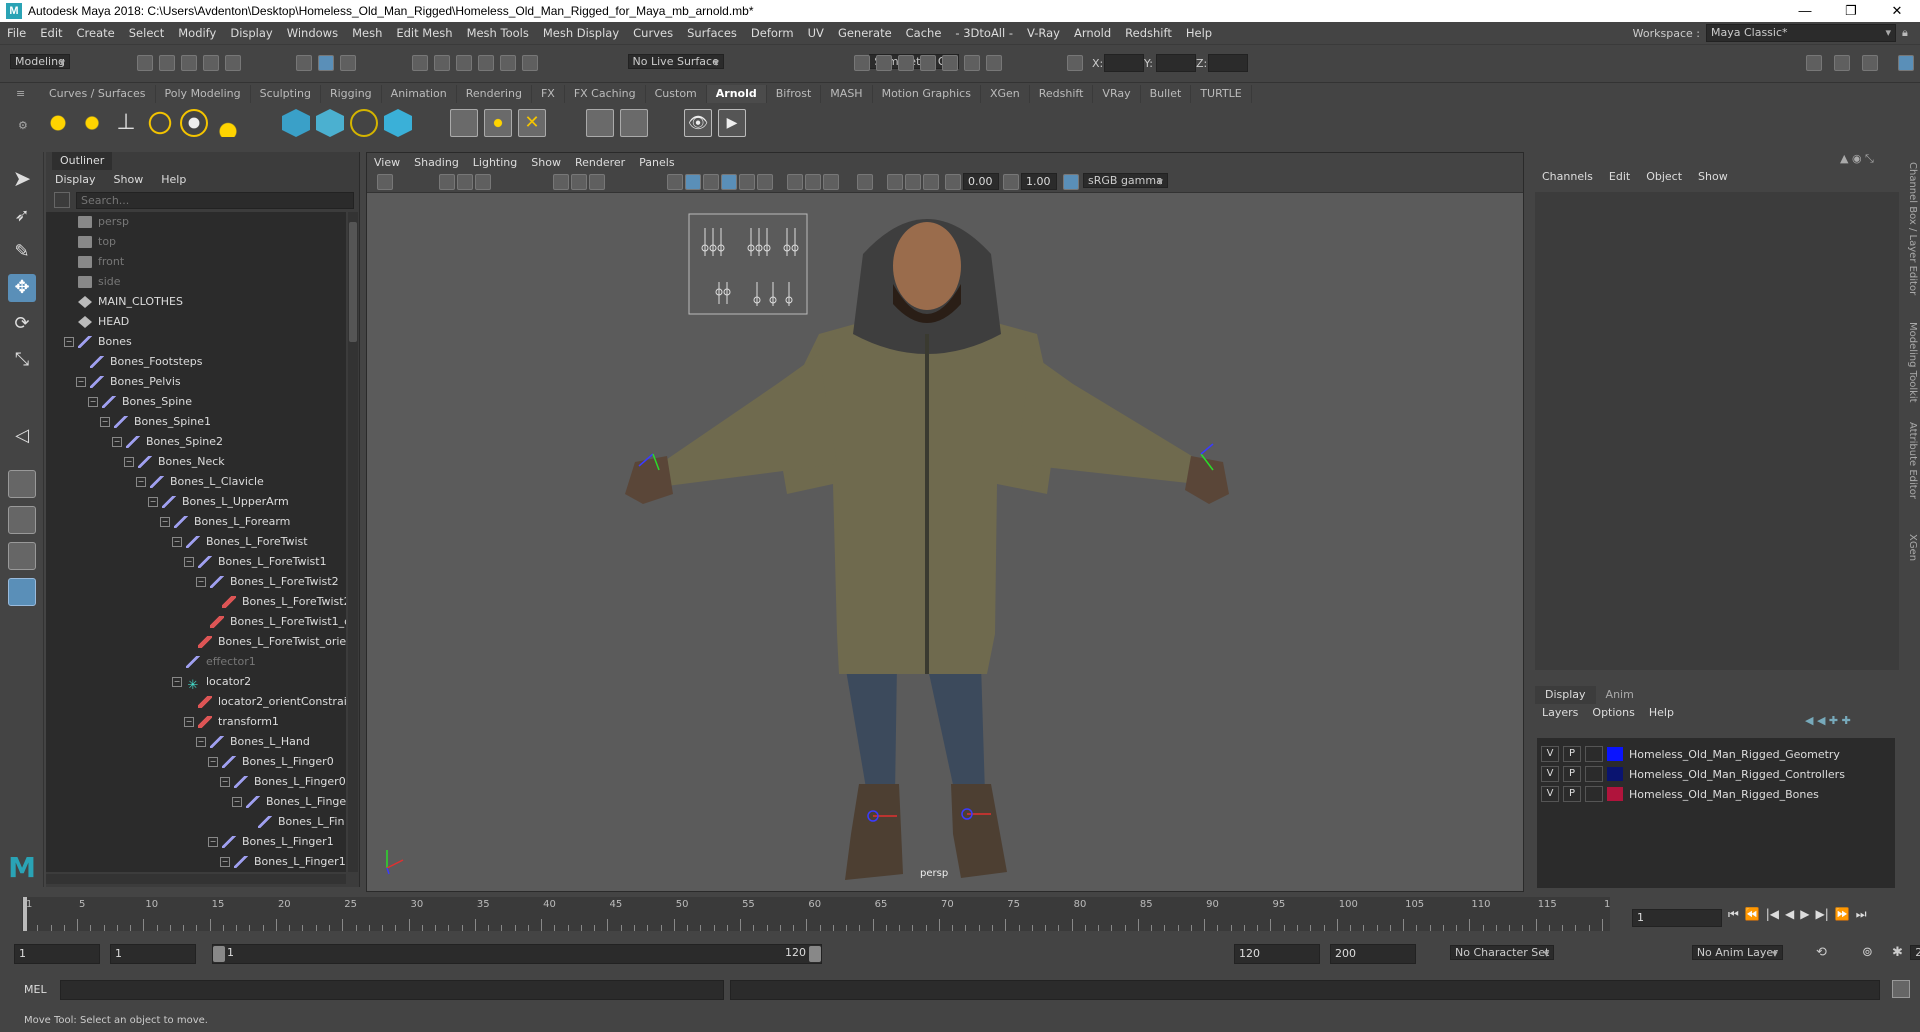 This screenshot has width=1920, height=1032. Describe the element at coordinates (1814, 63) in the screenshot. I see `sidebar-toggle-icon` at that location.